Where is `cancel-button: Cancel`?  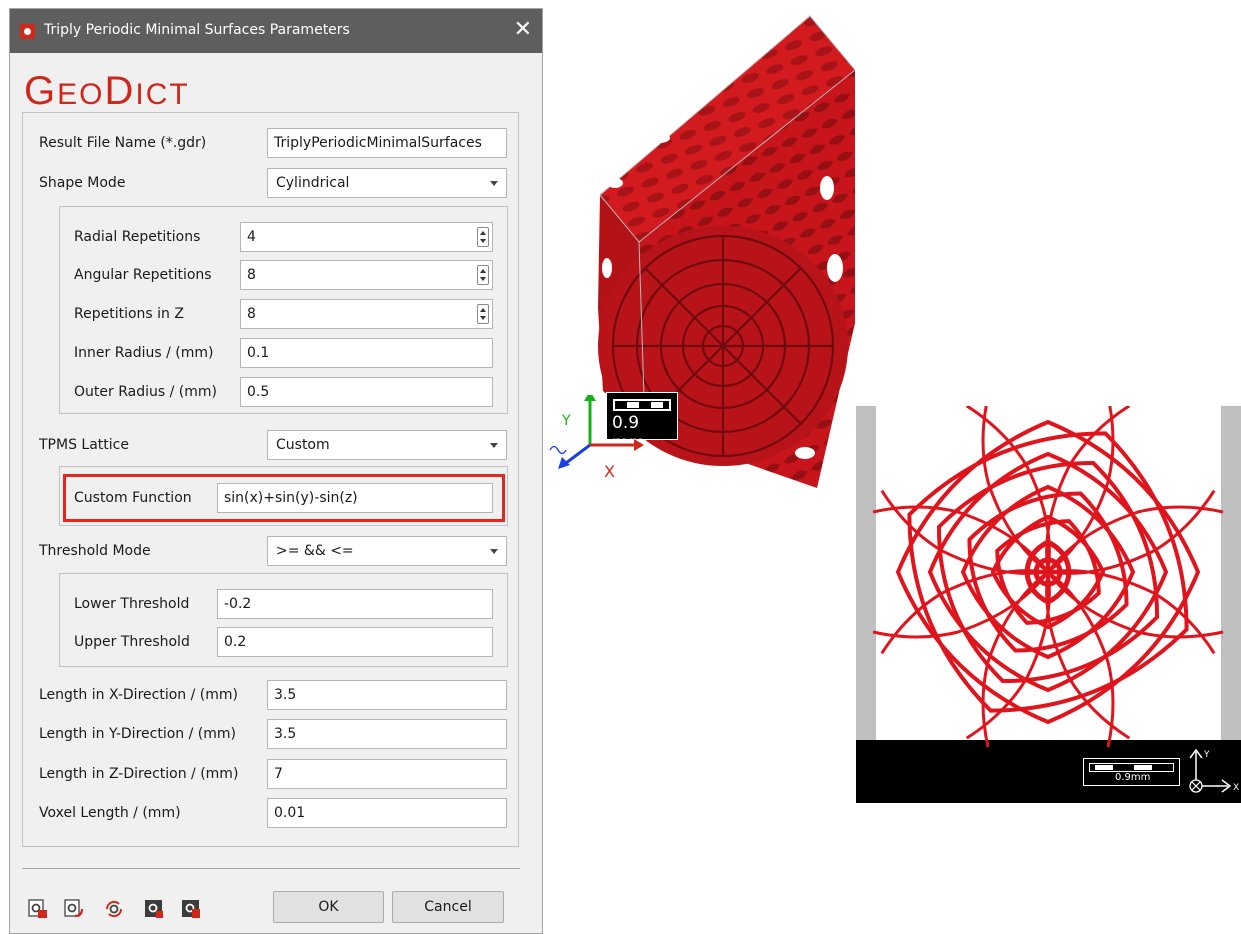
cancel-button: Cancel is located at coordinates (448, 907).